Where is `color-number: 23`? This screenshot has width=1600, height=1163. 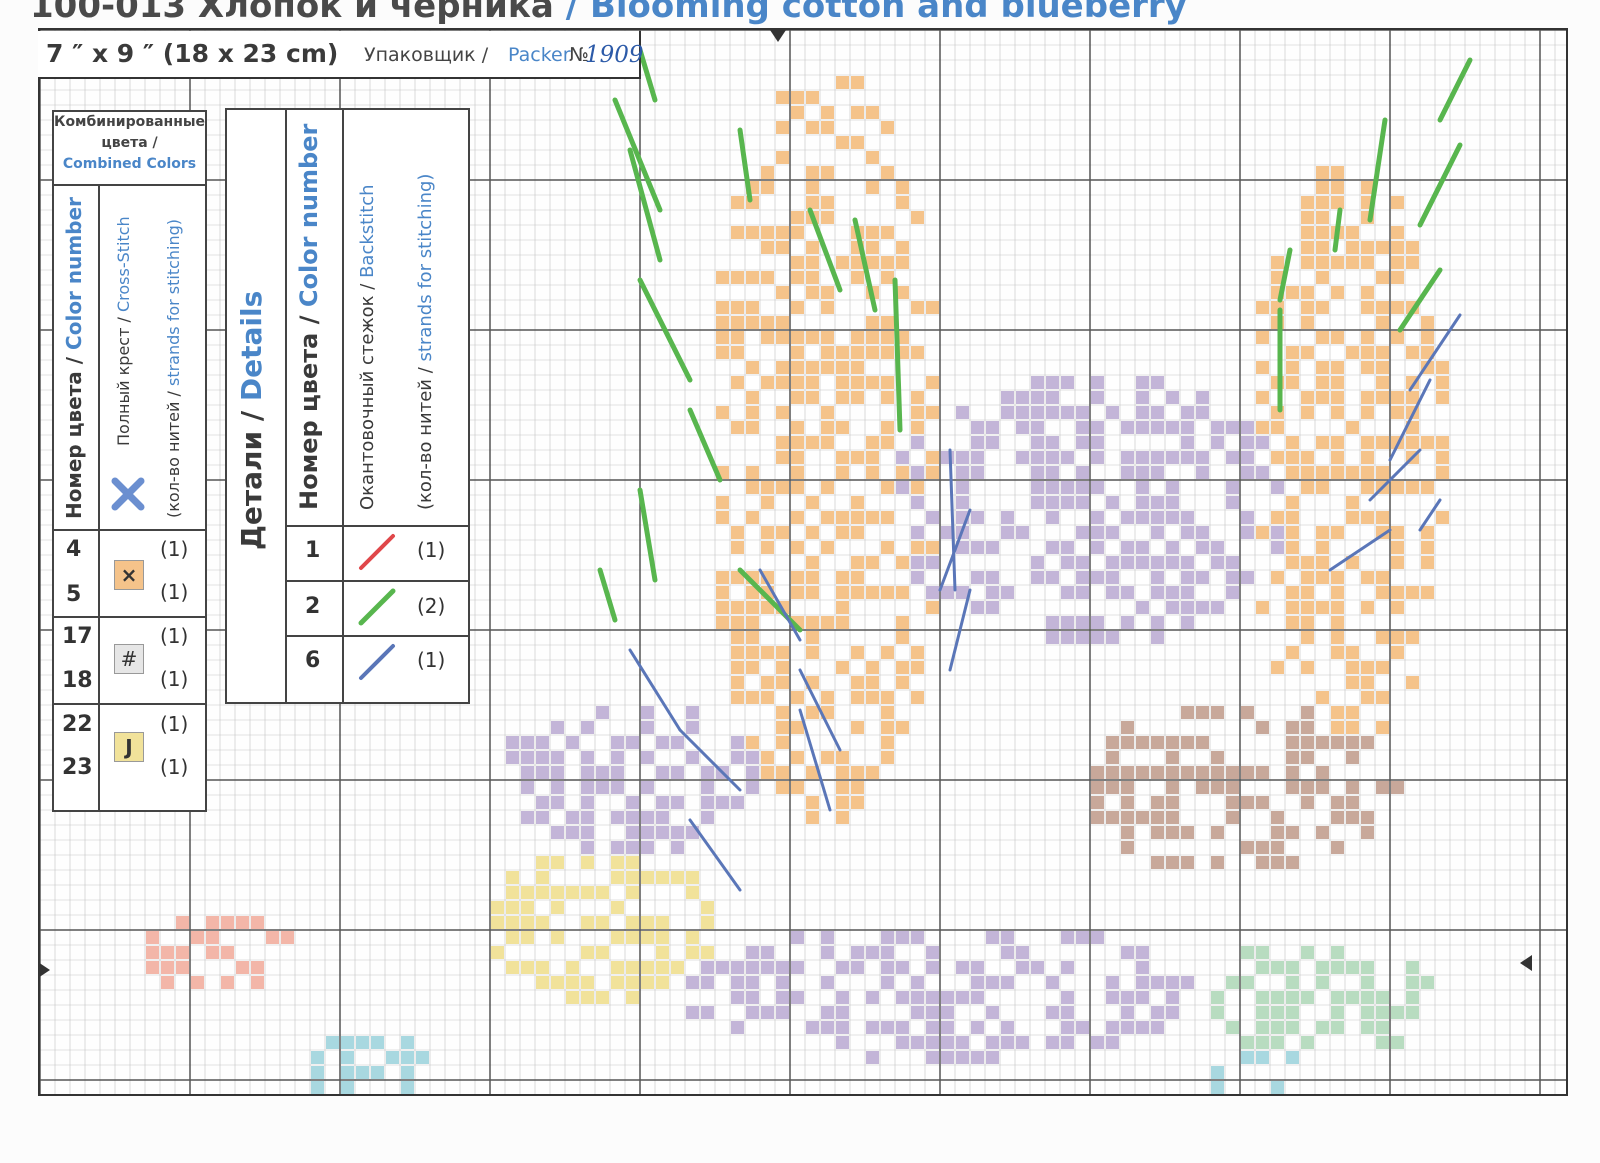 color-number: 23 is located at coordinates (77, 767).